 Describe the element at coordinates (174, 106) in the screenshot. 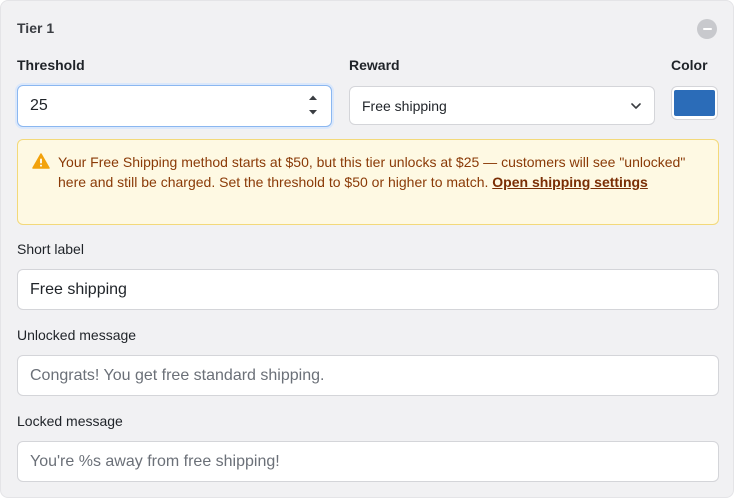

I see `threshold-input: 25` at that location.